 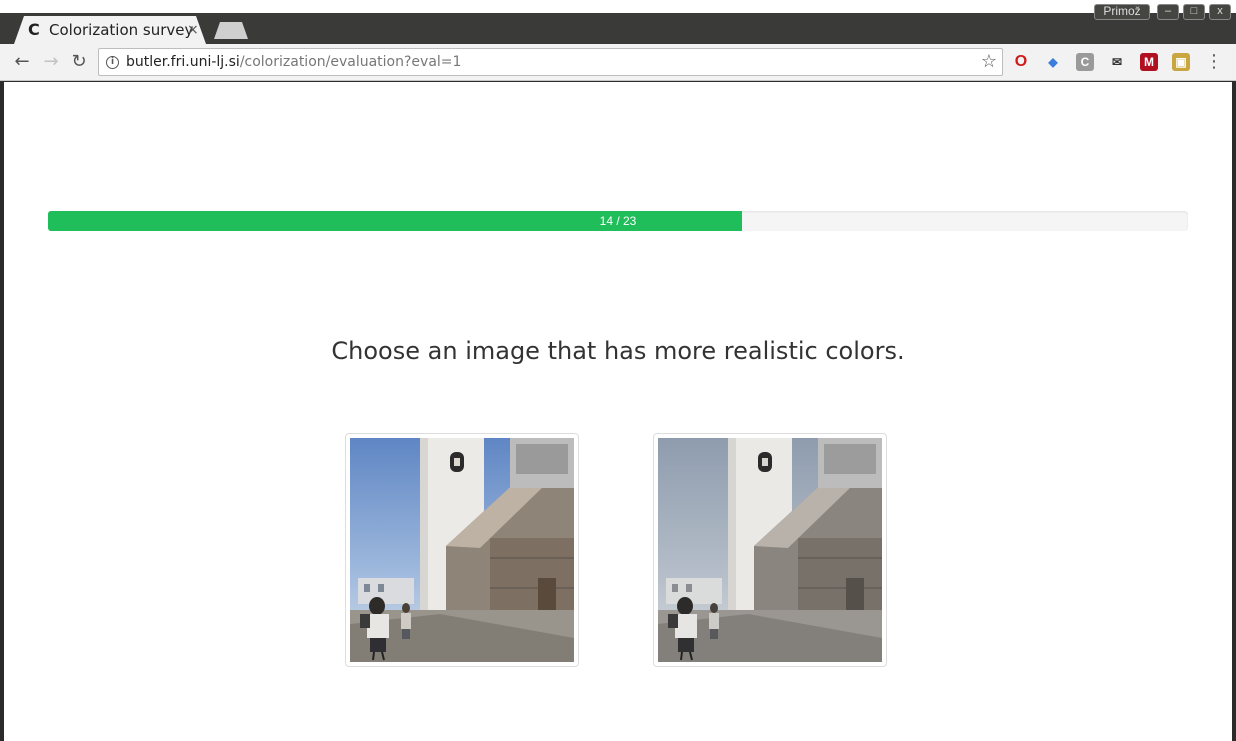 I want to click on opera-icon: O, so click(x=1021, y=62).